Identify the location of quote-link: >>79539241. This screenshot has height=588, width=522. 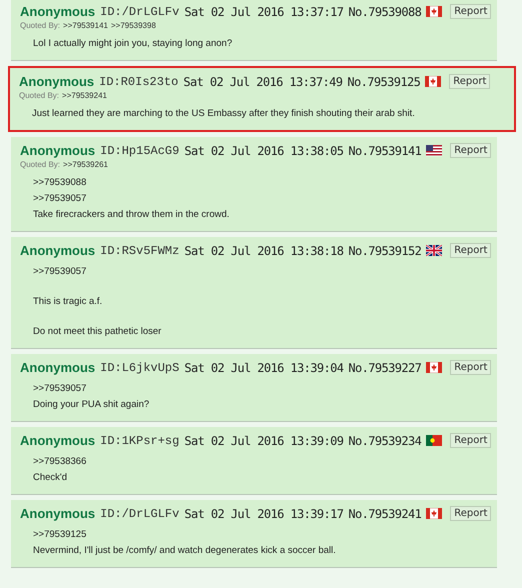
(84, 95).